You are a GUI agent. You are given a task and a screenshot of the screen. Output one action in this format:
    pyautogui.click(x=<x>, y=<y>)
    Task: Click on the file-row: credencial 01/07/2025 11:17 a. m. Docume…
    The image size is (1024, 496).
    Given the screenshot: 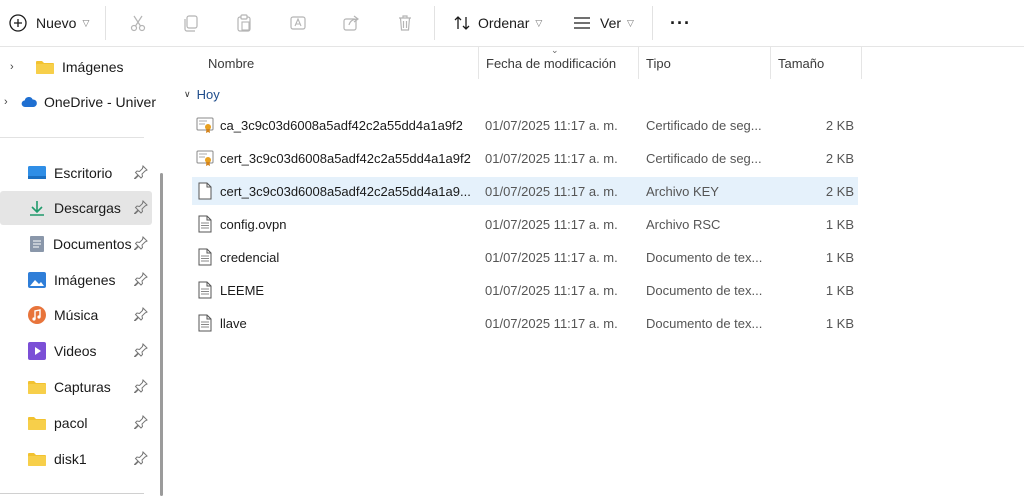 What is the action you would take?
    pyautogui.click(x=525, y=257)
    